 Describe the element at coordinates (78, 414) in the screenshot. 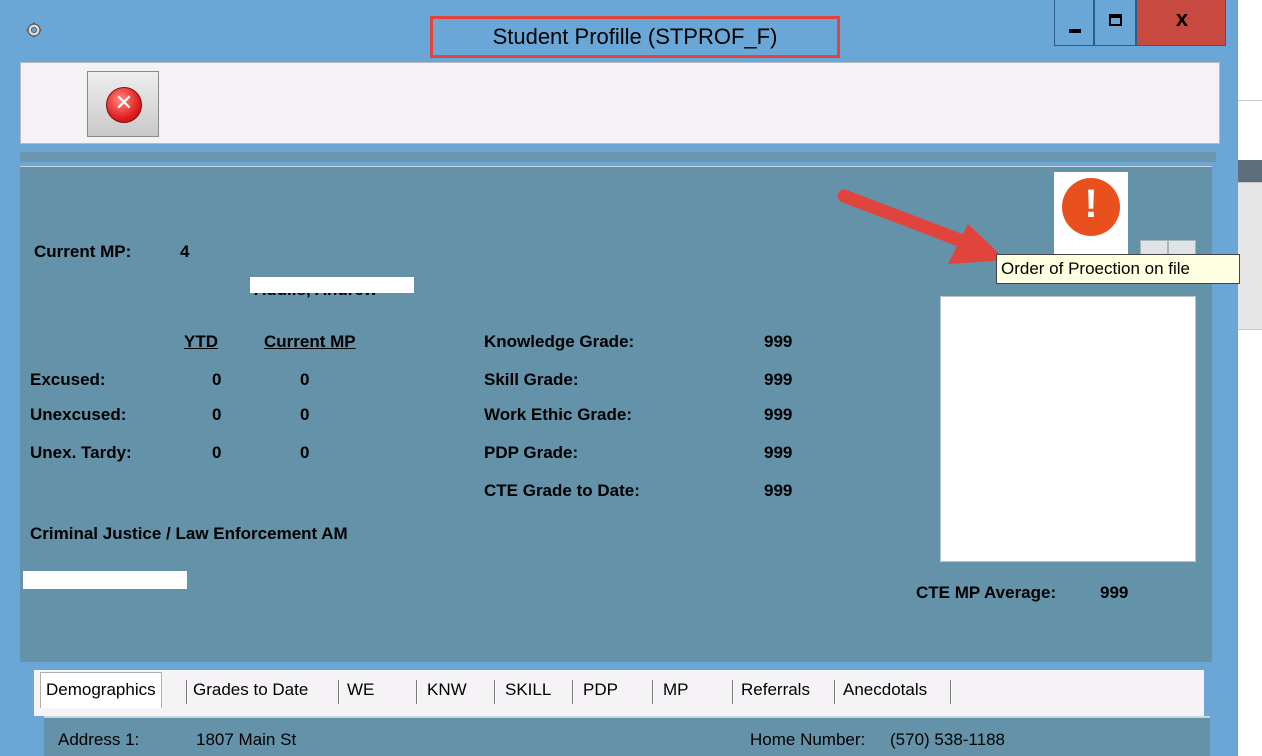

I see `unexcused-label: Unexcused:` at that location.